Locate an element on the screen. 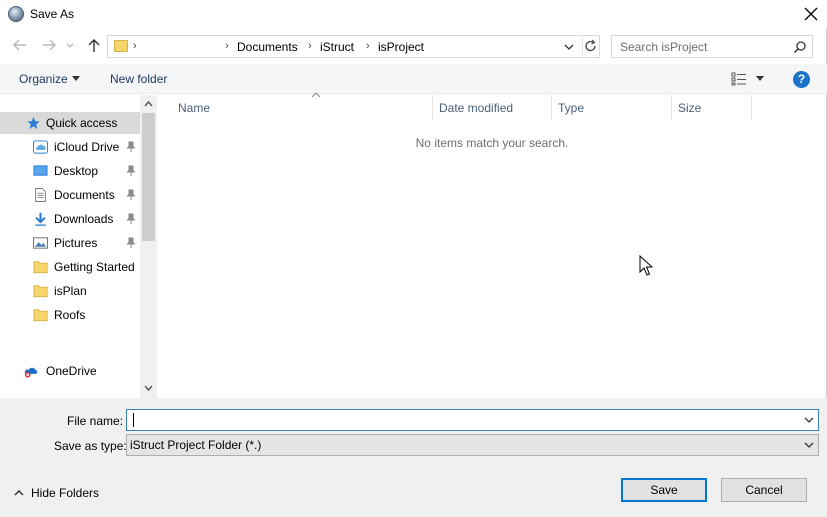 This screenshot has width=827, height=517. nav-item-documents: Documents is located at coordinates (70, 195).